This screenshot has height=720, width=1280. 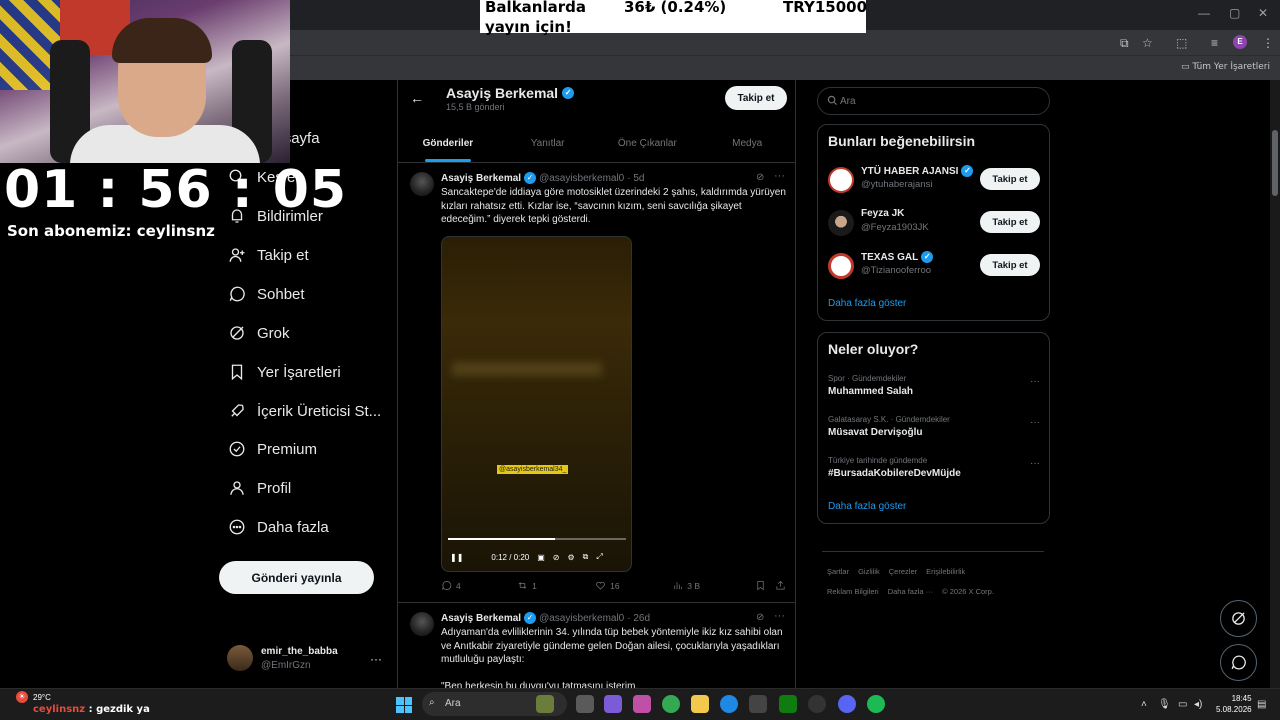 What do you see at coordinates (42, 697) in the screenshot?
I see `weather-temp: 29°C` at bounding box center [42, 697].